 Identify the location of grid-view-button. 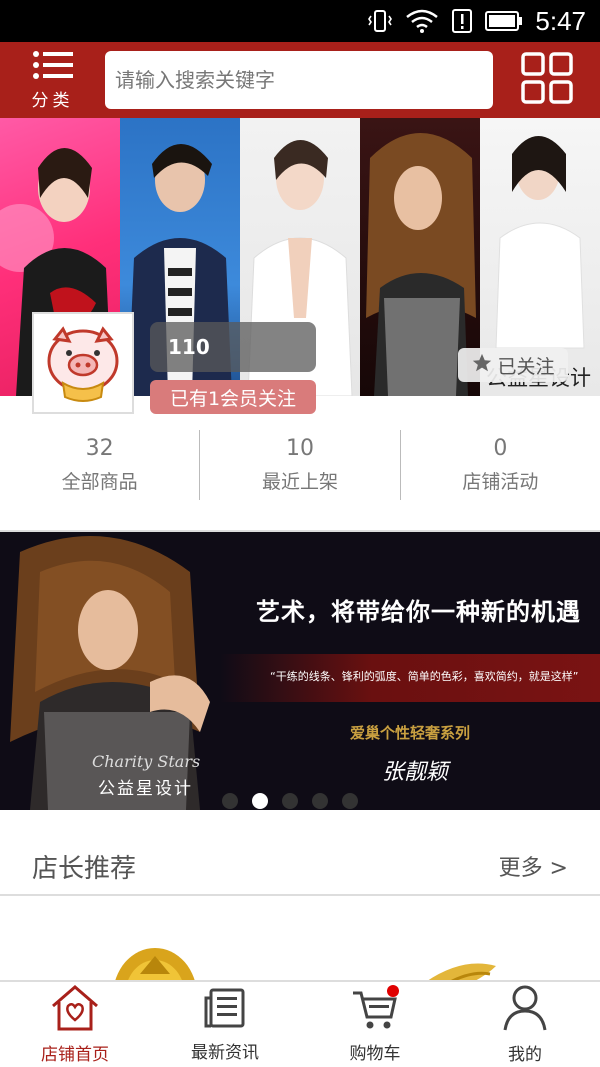
(546, 80).